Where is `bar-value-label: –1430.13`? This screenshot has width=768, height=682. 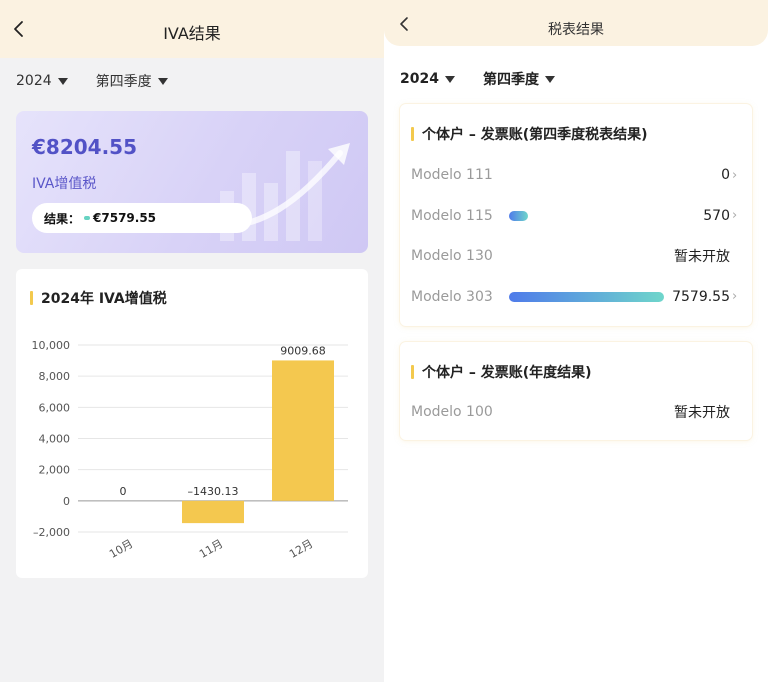
bar-value-label: –1430.13 is located at coordinates (213, 491).